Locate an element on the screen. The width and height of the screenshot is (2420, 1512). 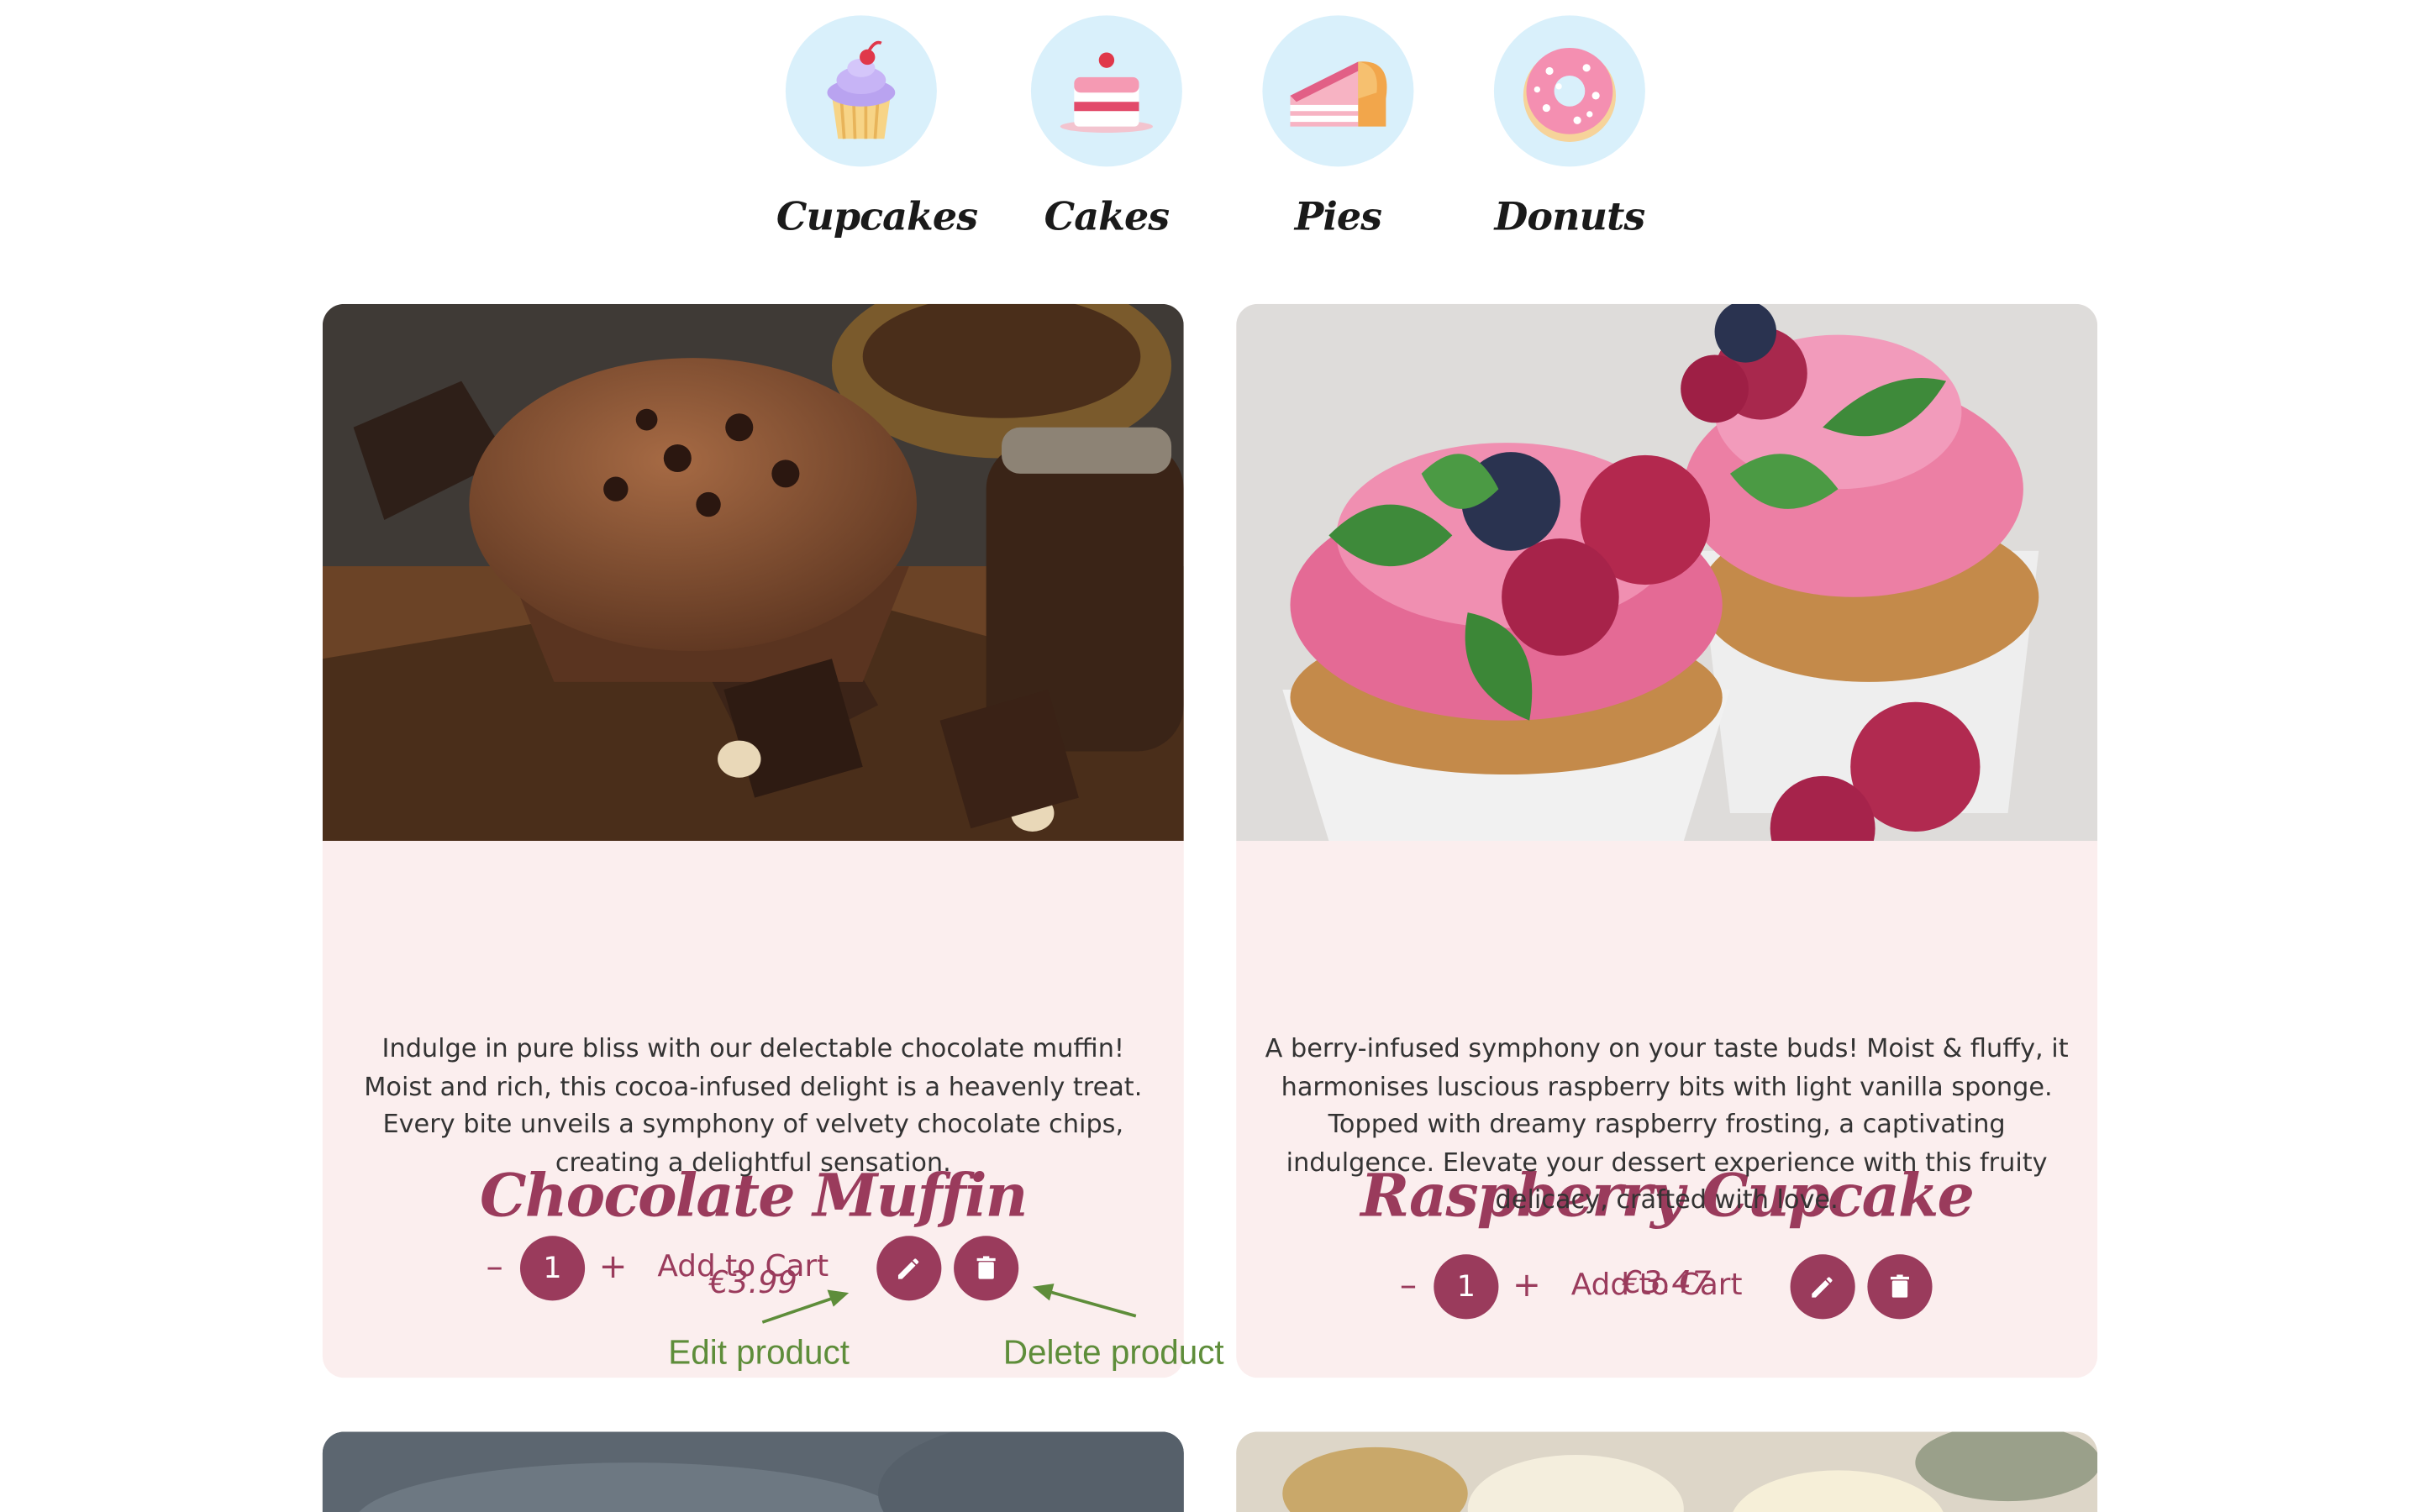
annotation-arrows is located at coordinates (949, 1304).